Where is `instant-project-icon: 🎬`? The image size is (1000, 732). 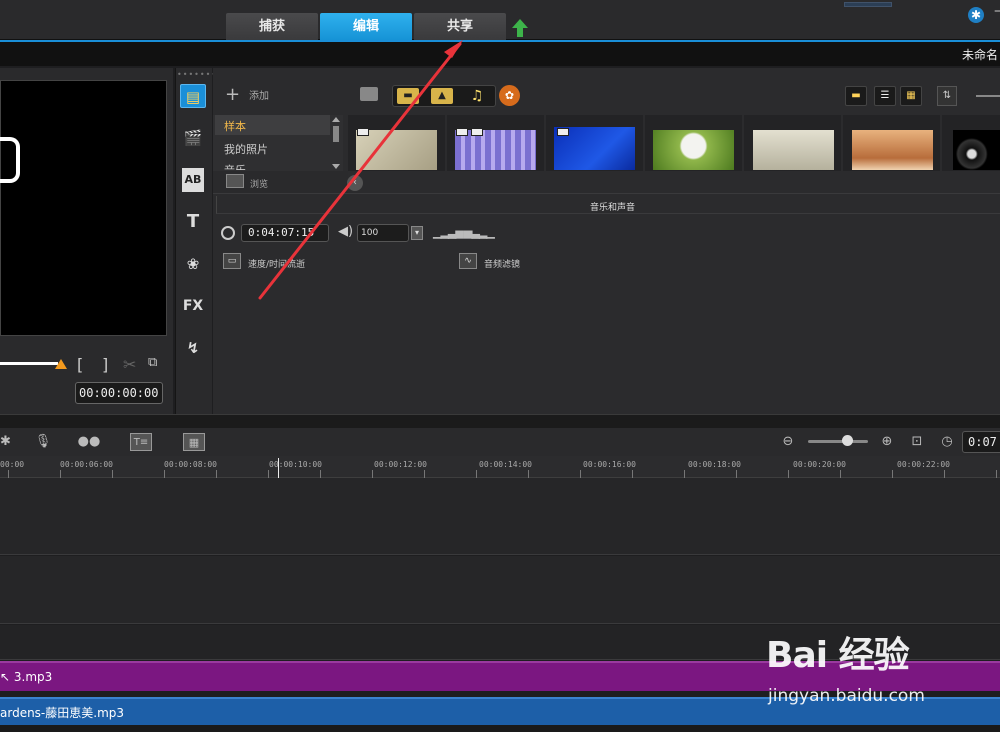
instant-project-icon: 🎬 is located at coordinates (193, 138).